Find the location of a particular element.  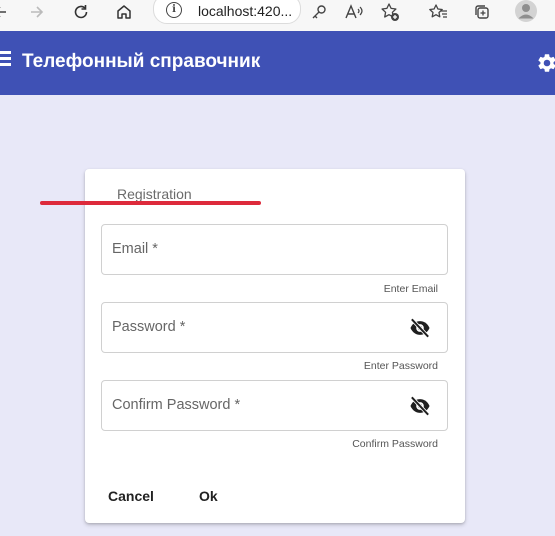

info-icon: i is located at coordinates (174, 10).